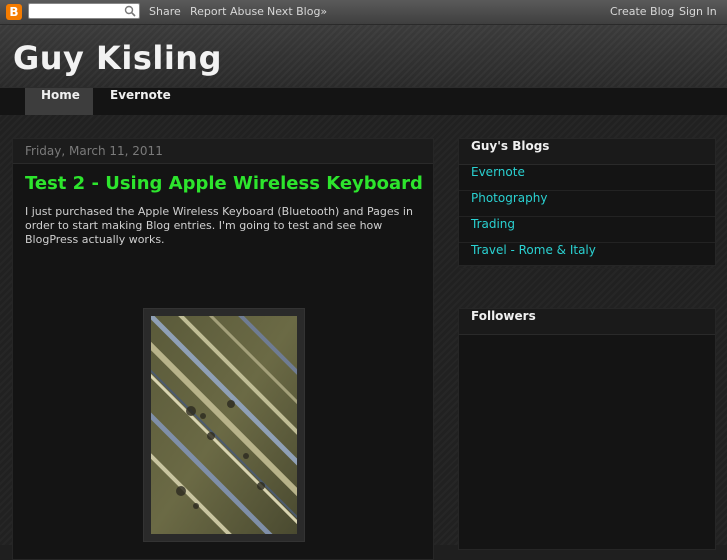 The image size is (727, 560). Describe the element at coordinates (698, 11) in the screenshot. I see `sign-in-link: Sign In` at that location.